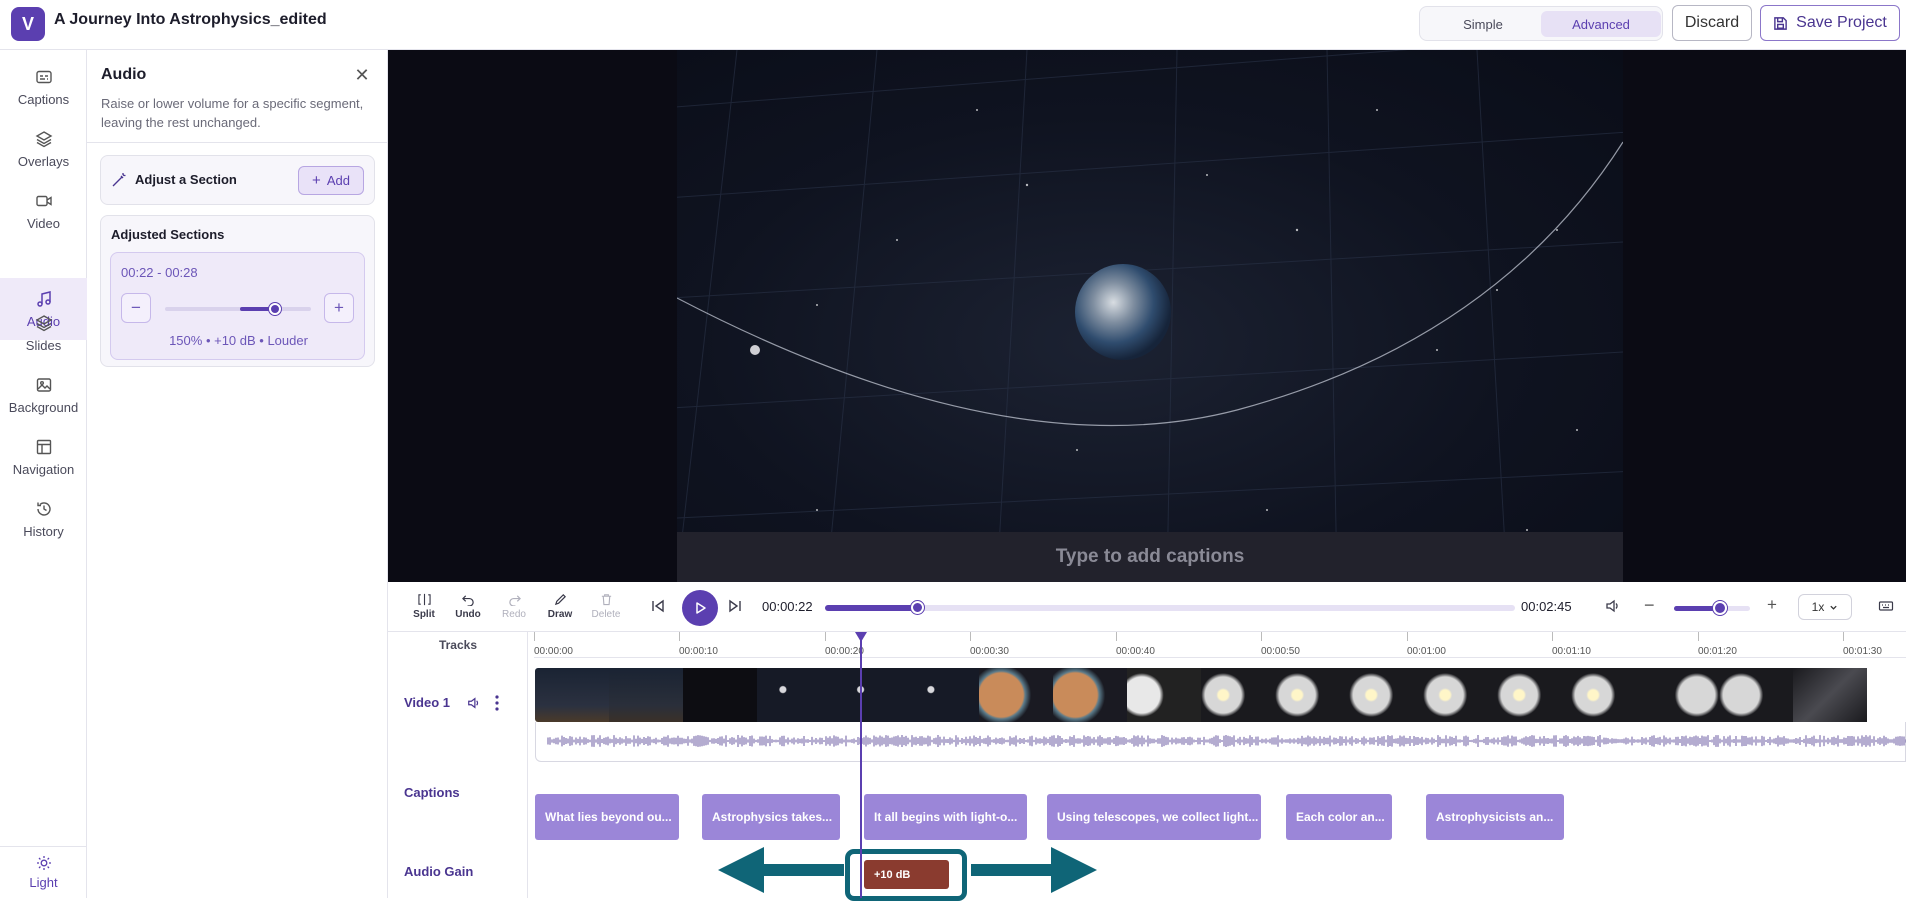 This screenshot has height=901, width=1906. Describe the element at coordinates (658, 606) in the screenshot. I see `skip-back-icon` at that location.